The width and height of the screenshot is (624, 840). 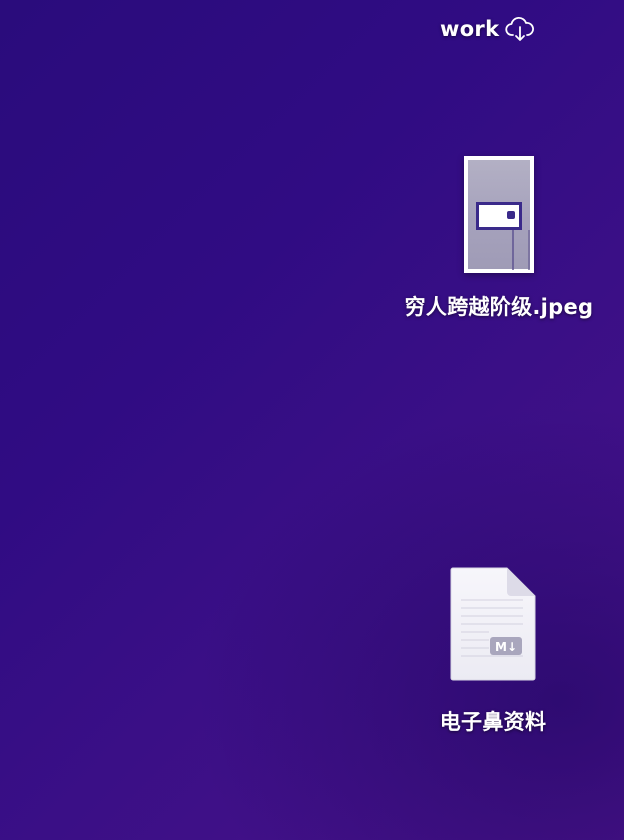 I want to click on desktop-item-label: 穷人跨越阶级.jpeg, so click(x=499, y=307).